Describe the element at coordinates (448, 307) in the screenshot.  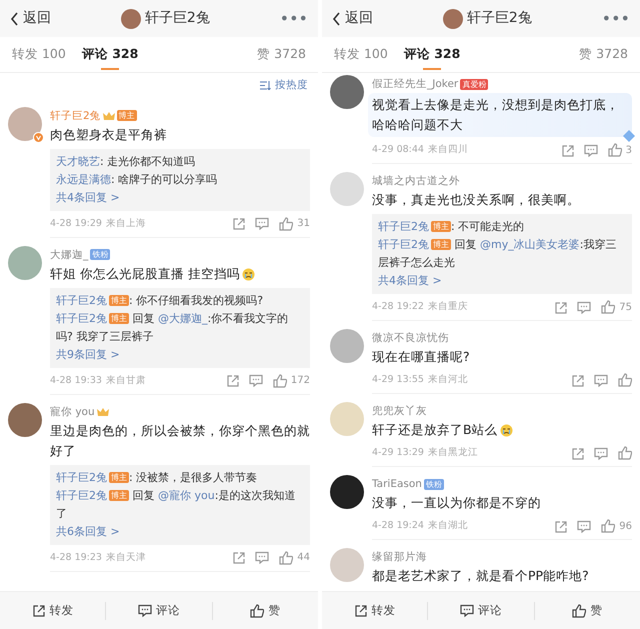
I see `comment-location: 来自重庆` at that location.